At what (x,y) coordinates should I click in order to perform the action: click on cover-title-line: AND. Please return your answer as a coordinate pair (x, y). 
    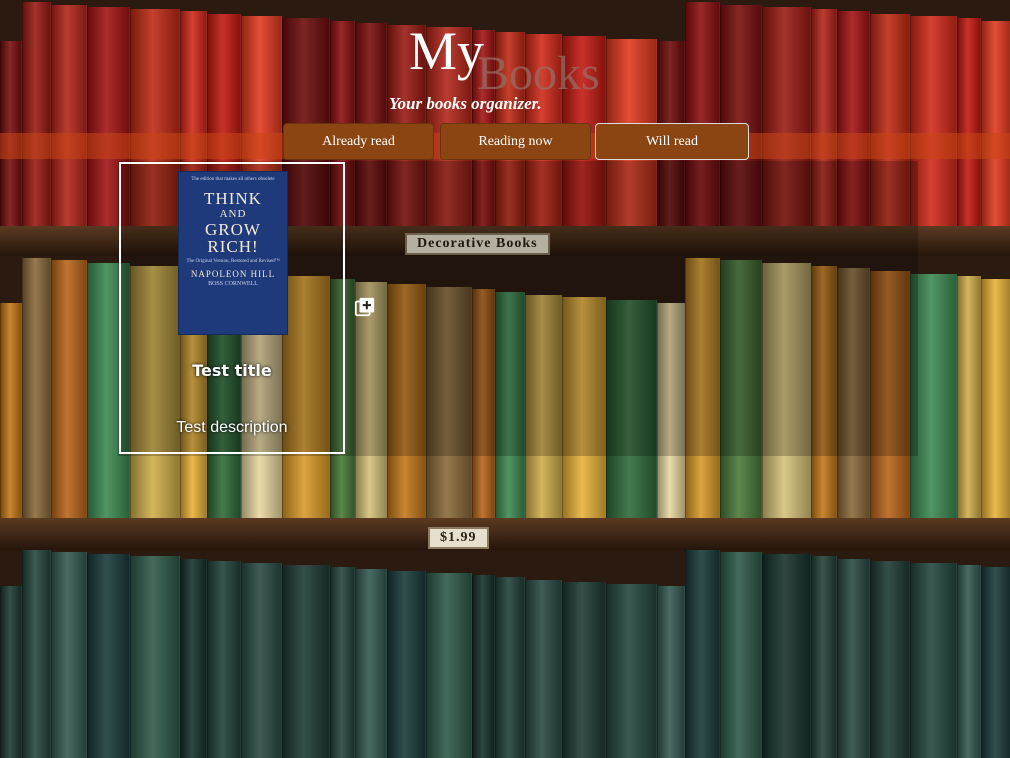
    Looking at the image, I should click on (233, 214).